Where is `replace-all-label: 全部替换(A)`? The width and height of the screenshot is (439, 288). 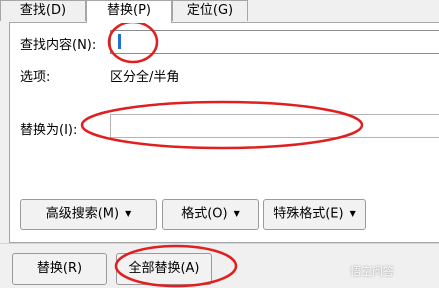 replace-all-label: 全部替换(A) is located at coordinates (164, 268).